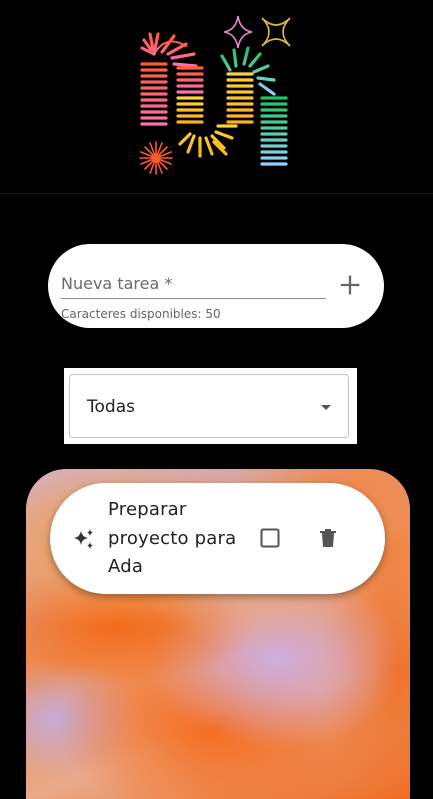  I want to click on filter-selected-value: Todas, so click(111, 407).